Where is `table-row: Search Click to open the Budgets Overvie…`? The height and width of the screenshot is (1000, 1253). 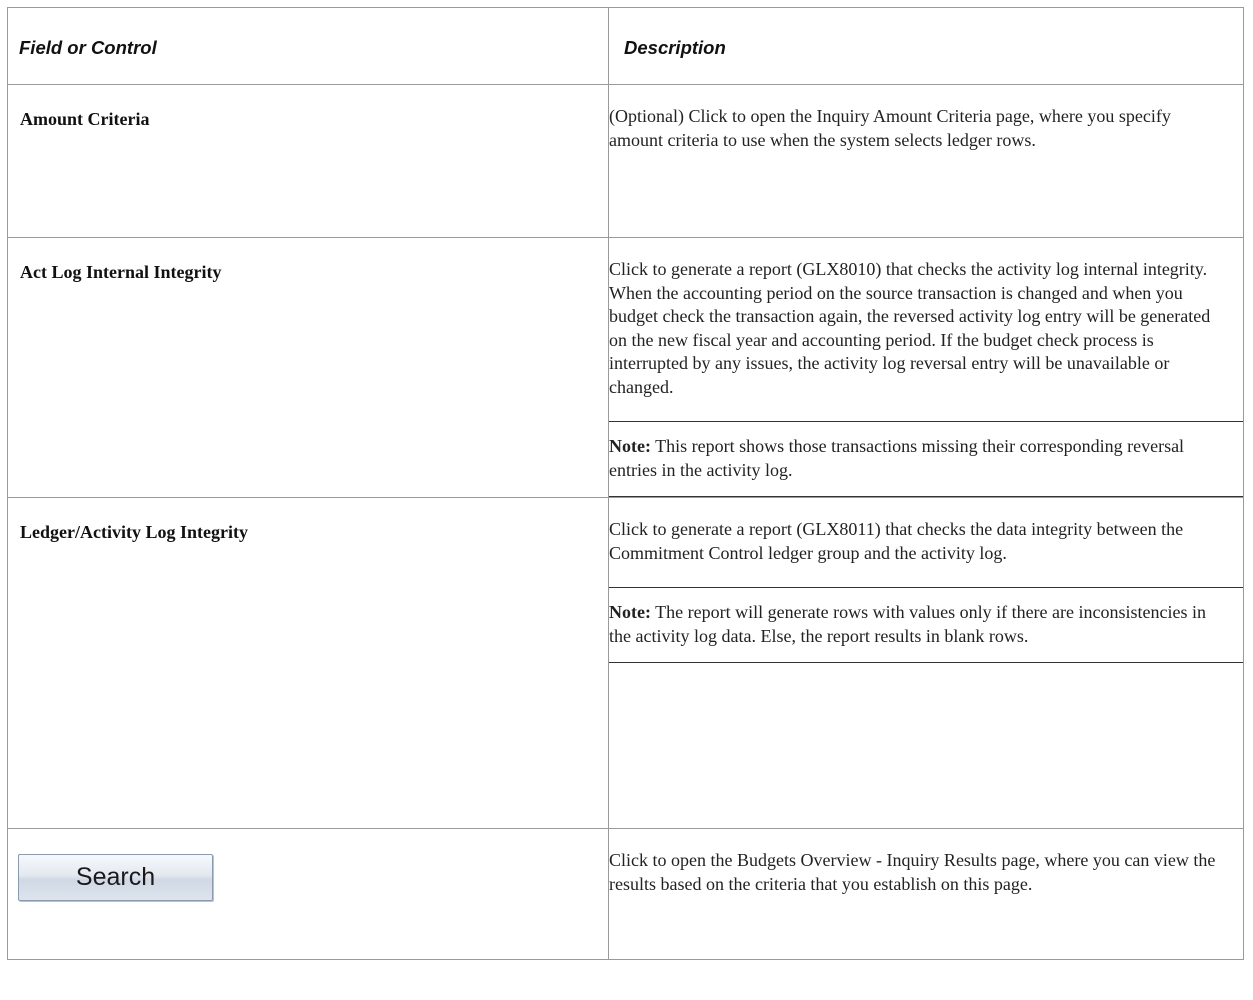
table-row: Search Click to open the Budgets Overvie… is located at coordinates (625, 894).